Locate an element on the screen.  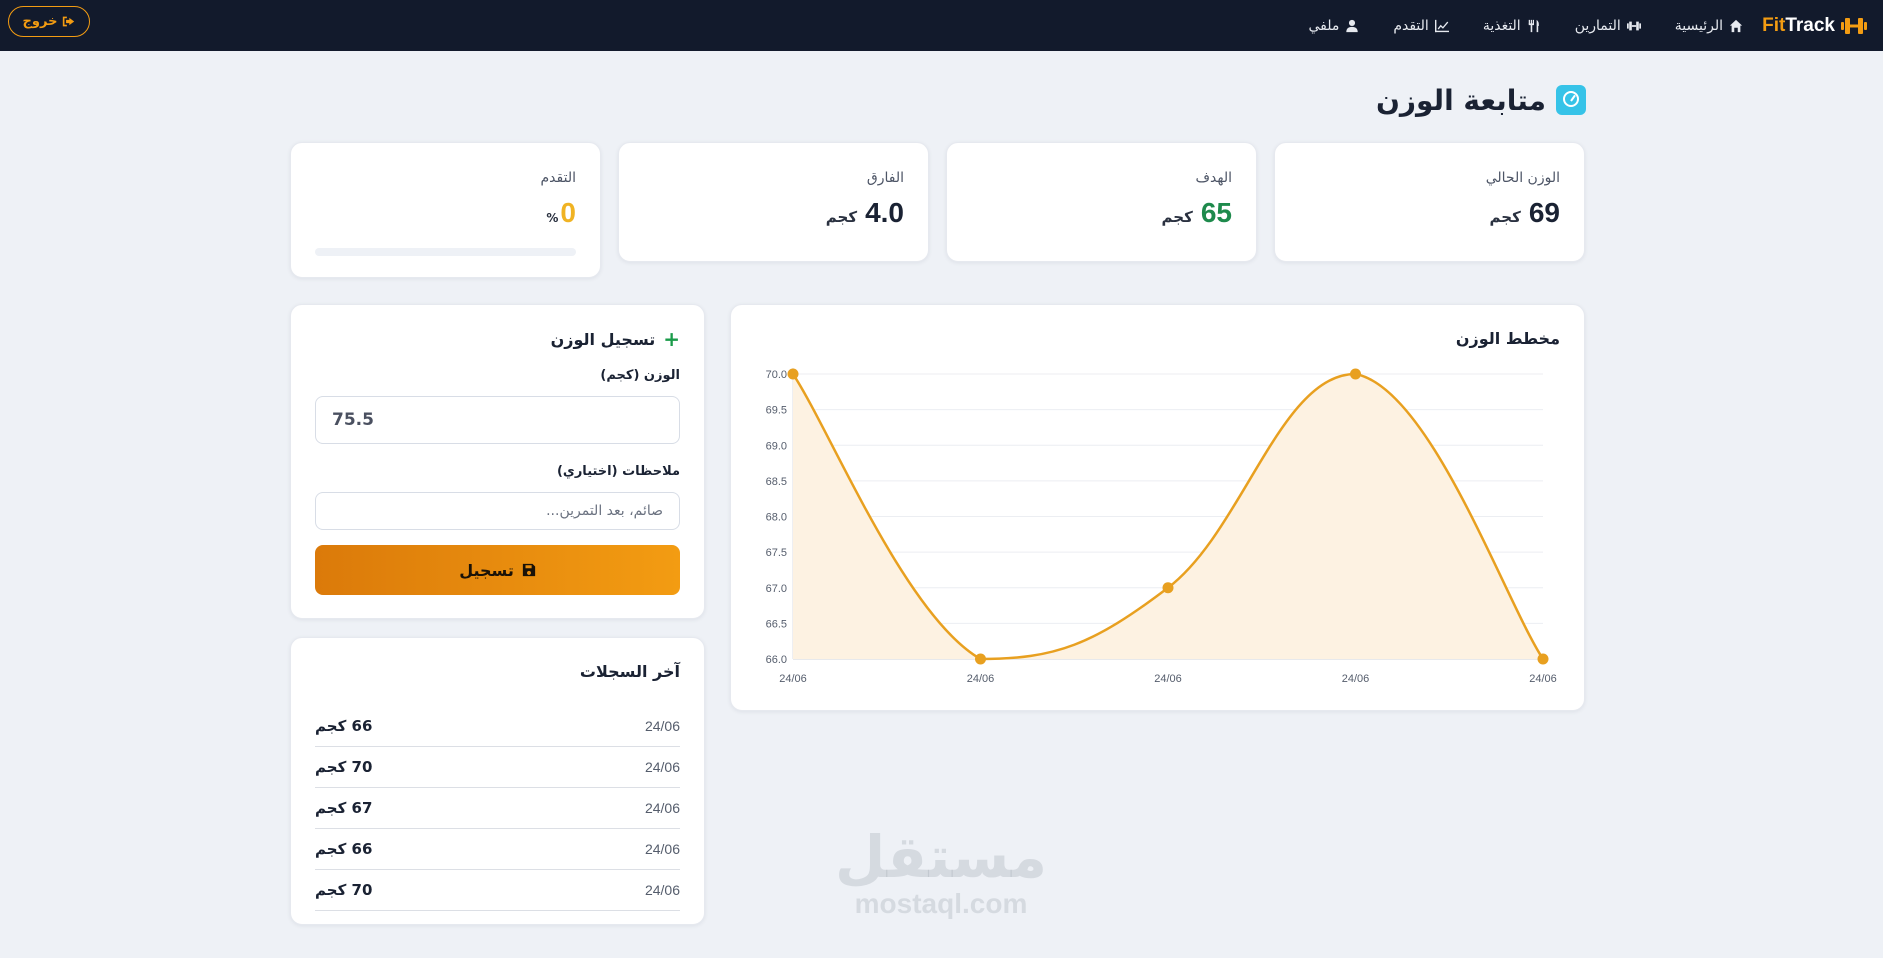
nav-item-nutrition: التغذية is located at coordinates (1512, 26).